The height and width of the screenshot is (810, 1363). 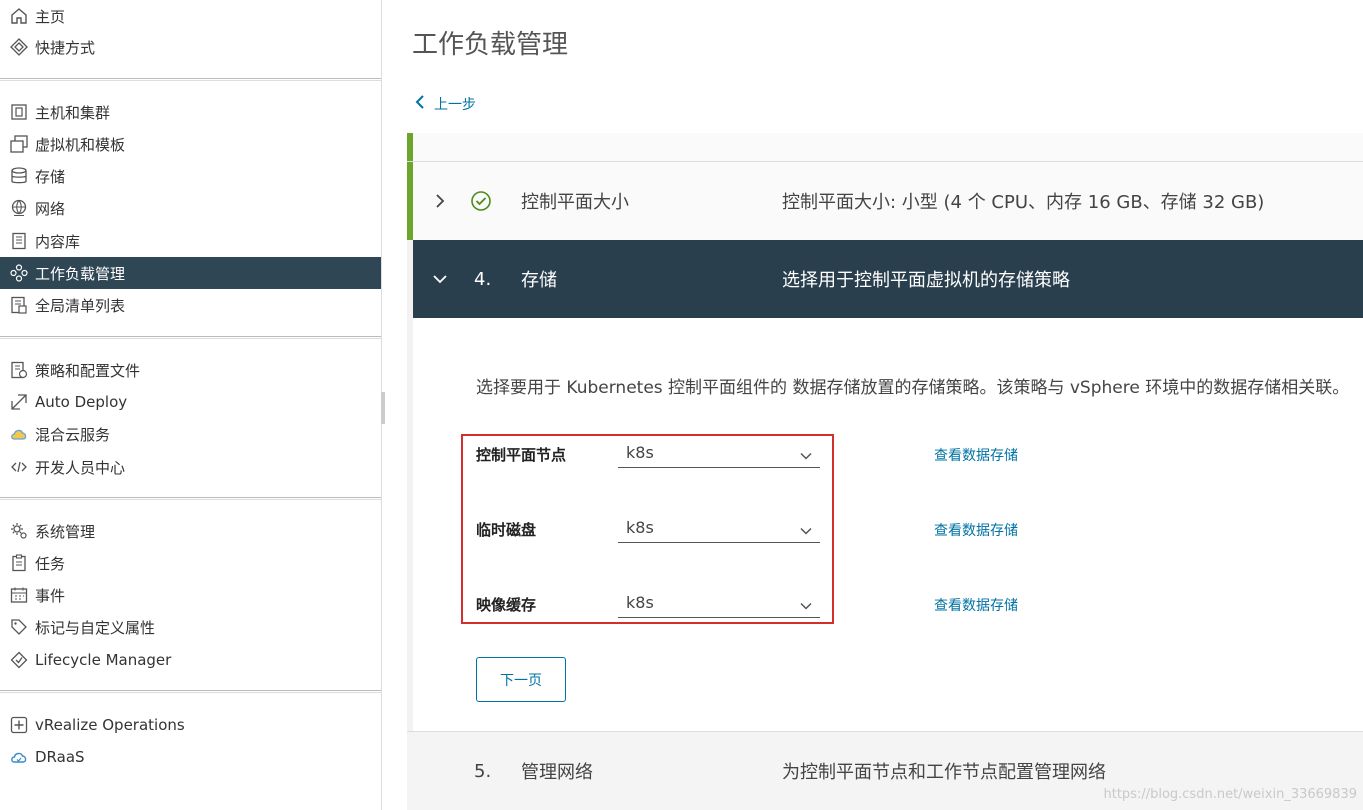 What do you see at coordinates (190, 16) in the screenshot?
I see `sidebar-item-home: 主页` at bounding box center [190, 16].